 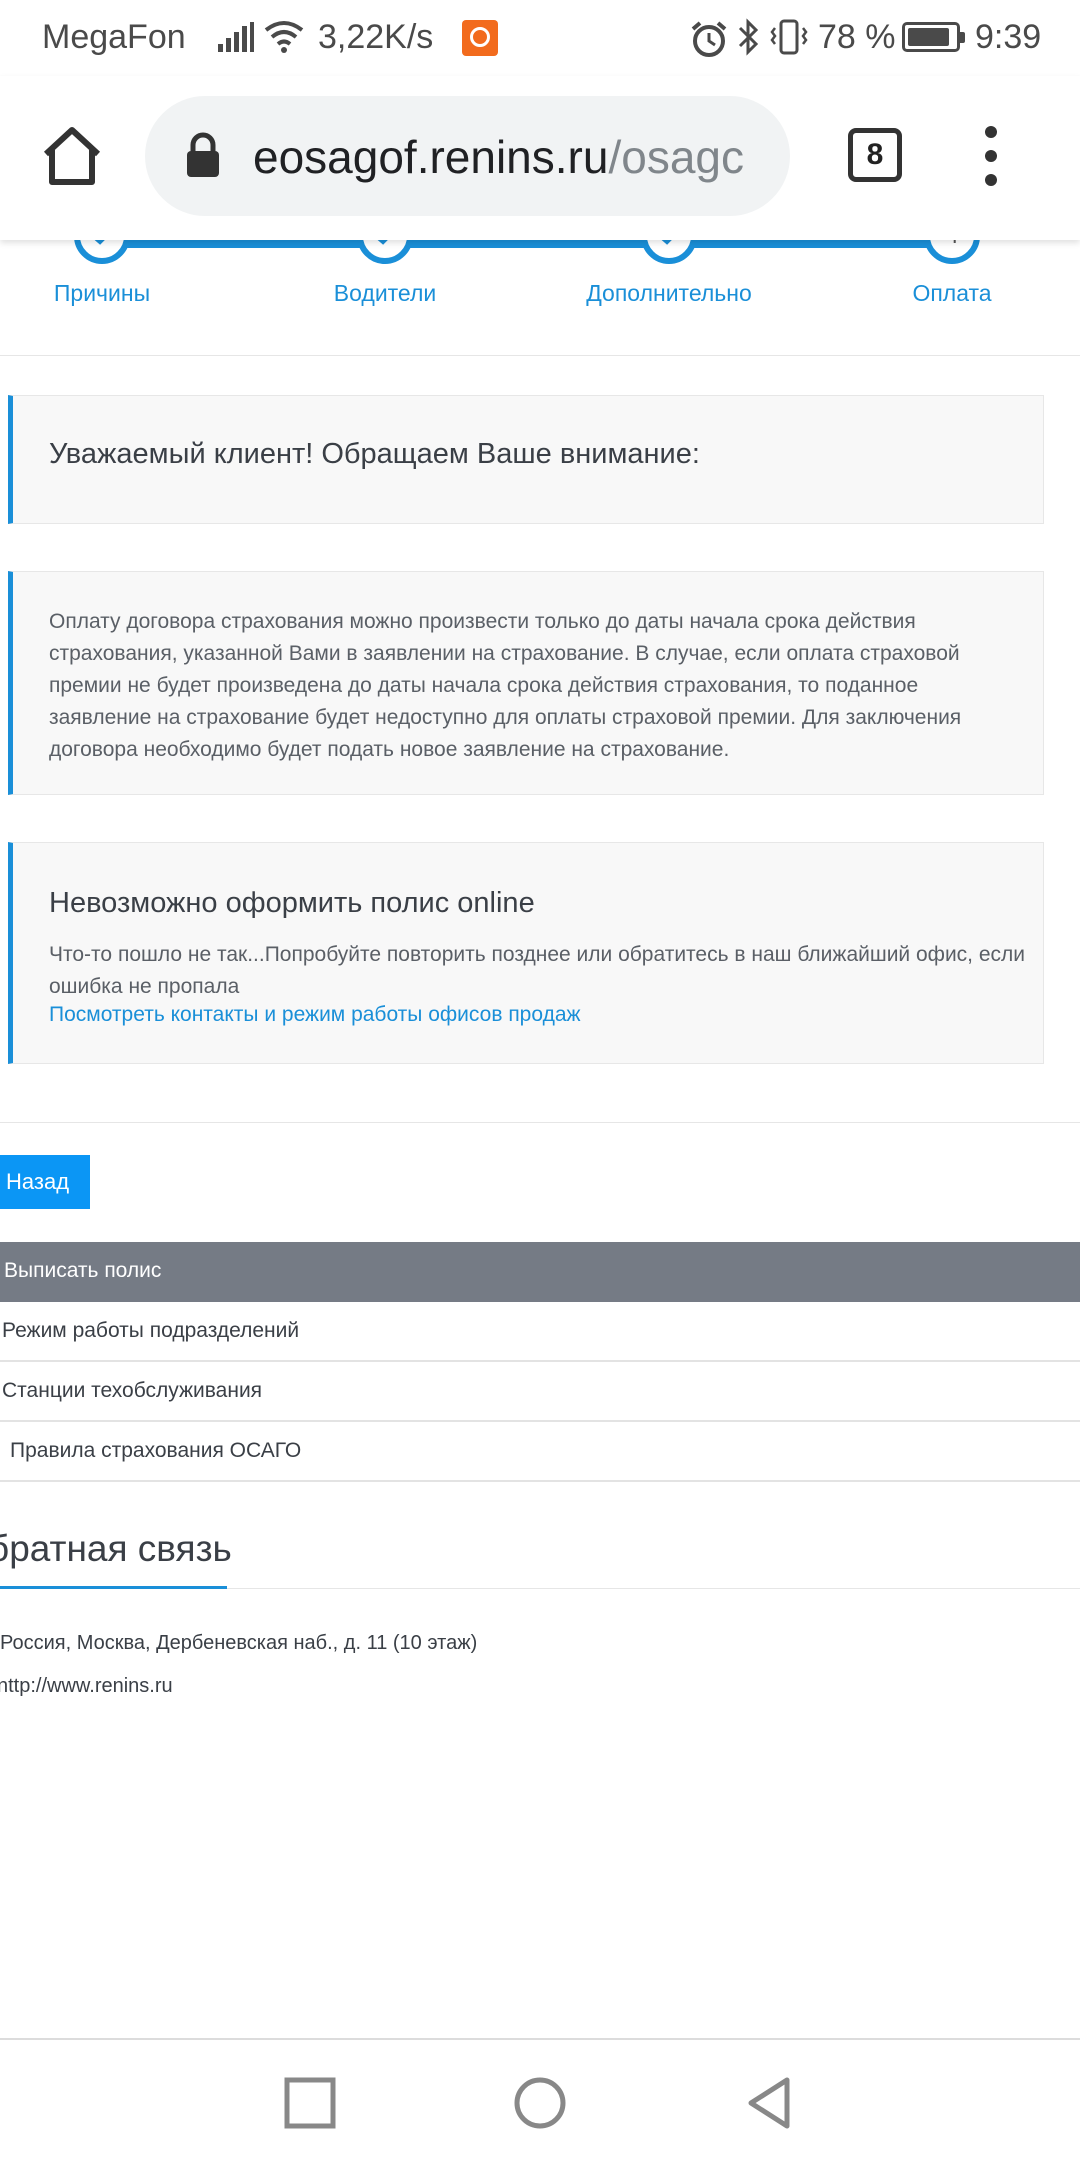 I want to click on error-title: Невозможно оформить полис online, so click(x=292, y=903).